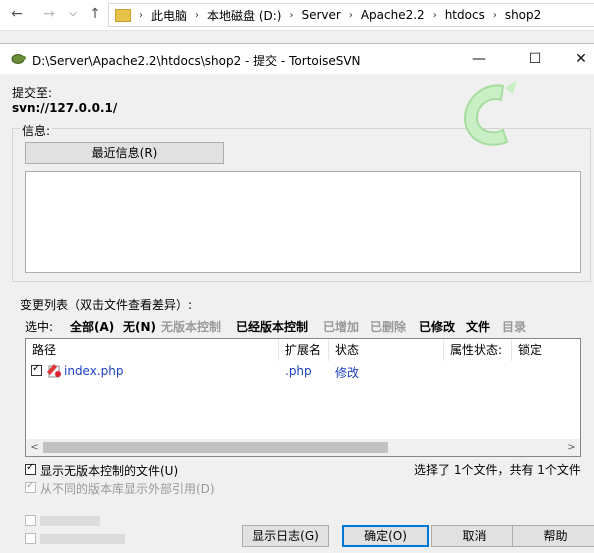  Describe the element at coordinates (215, 447) in the screenshot. I see `scrollbar-thumb` at that location.